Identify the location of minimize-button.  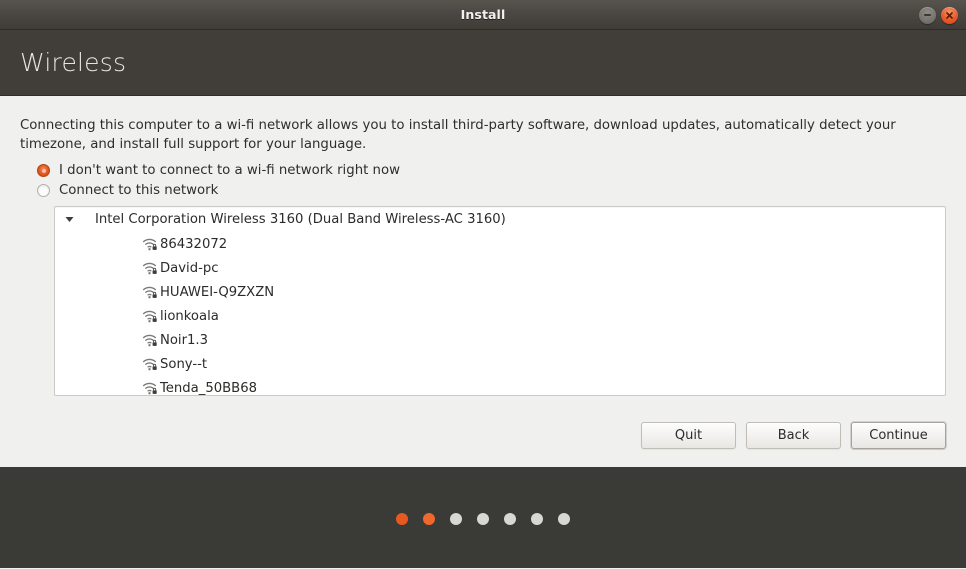
(927, 15).